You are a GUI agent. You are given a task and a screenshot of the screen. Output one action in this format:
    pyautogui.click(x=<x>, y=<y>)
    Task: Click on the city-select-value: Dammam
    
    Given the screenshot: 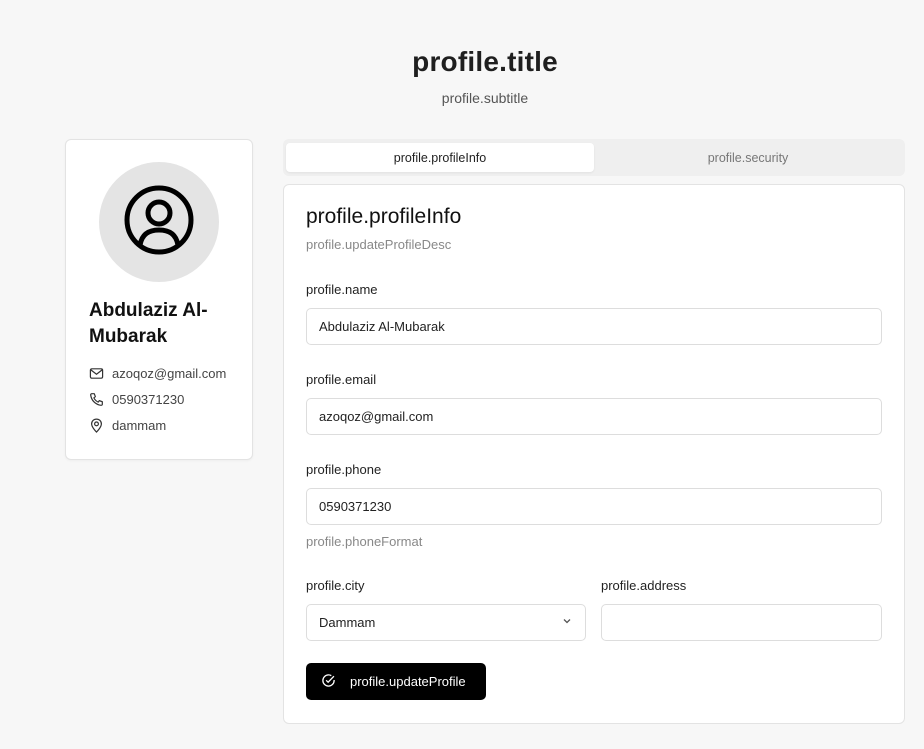 What is the action you would take?
    pyautogui.click(x=347, y=622)
    